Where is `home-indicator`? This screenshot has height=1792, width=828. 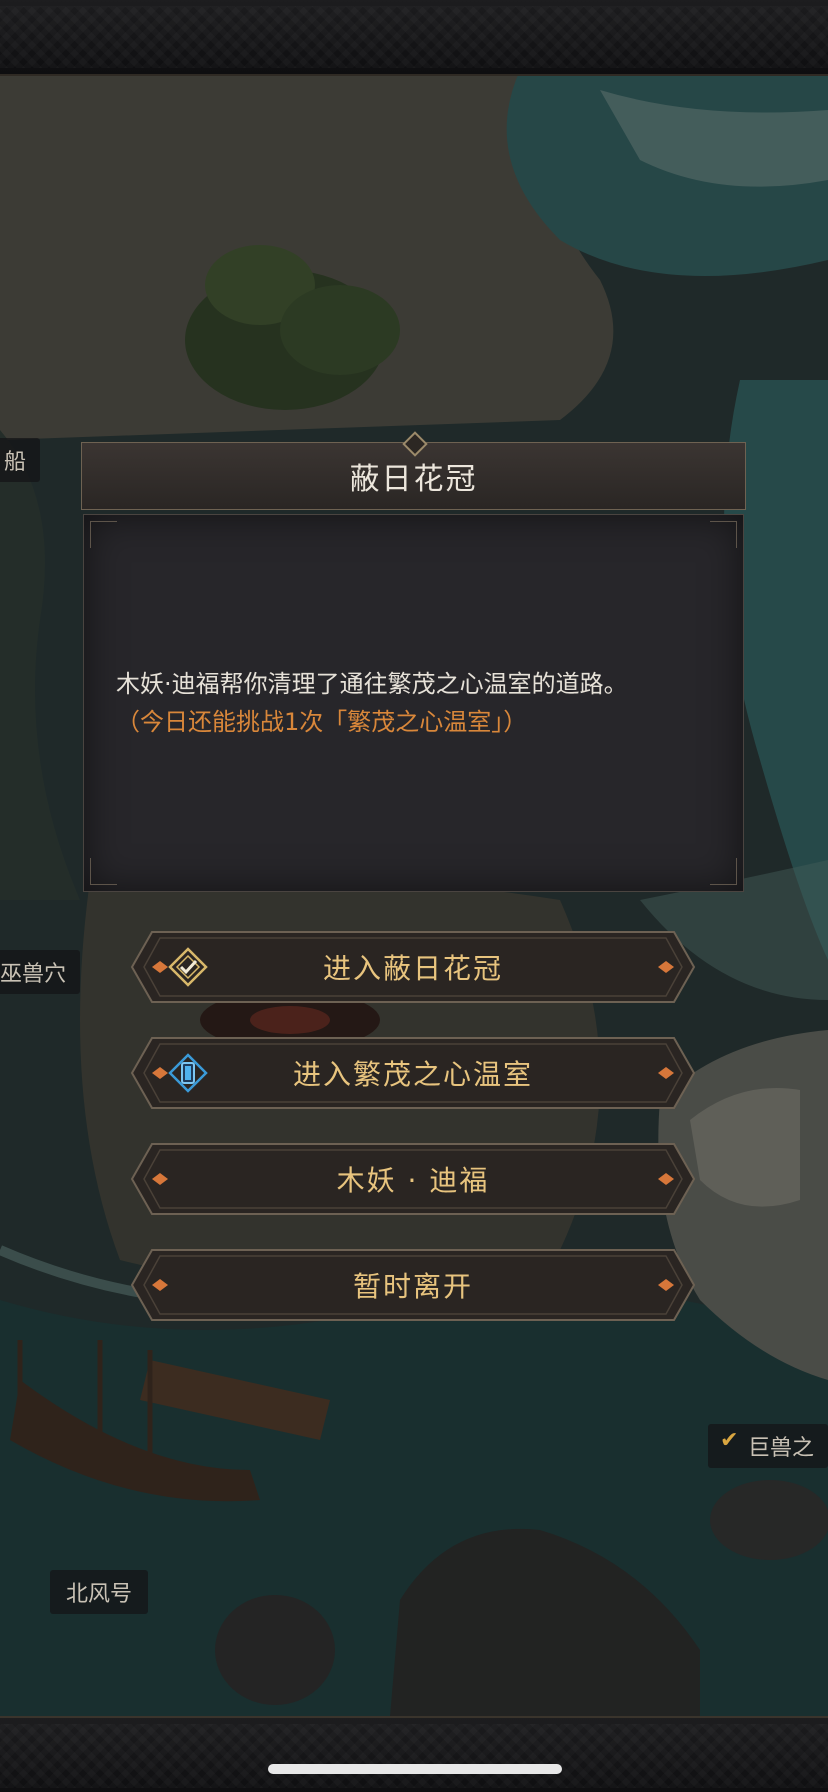 home-indicator is located at coordinates (415, 1769).